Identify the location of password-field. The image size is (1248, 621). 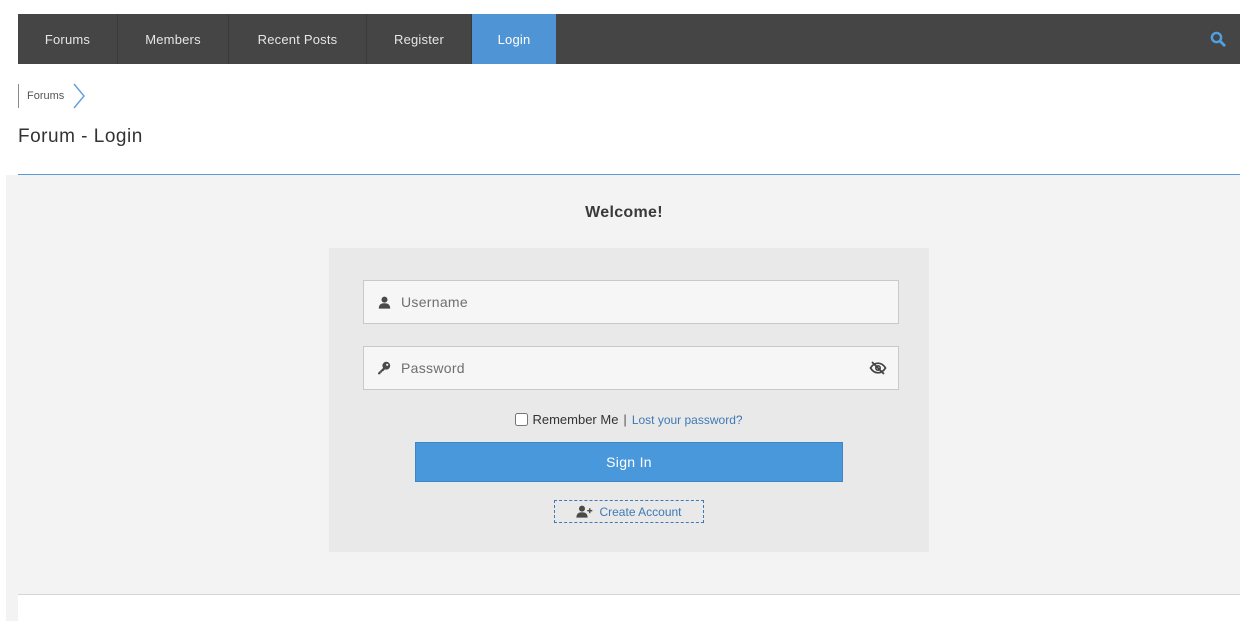
(631, 368).